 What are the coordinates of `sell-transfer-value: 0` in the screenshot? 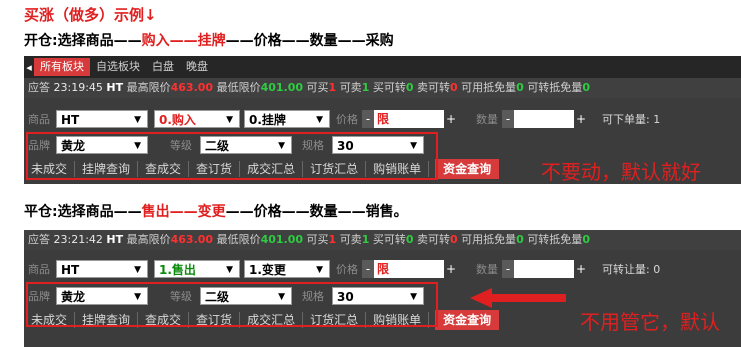 It's located at (454, 87).